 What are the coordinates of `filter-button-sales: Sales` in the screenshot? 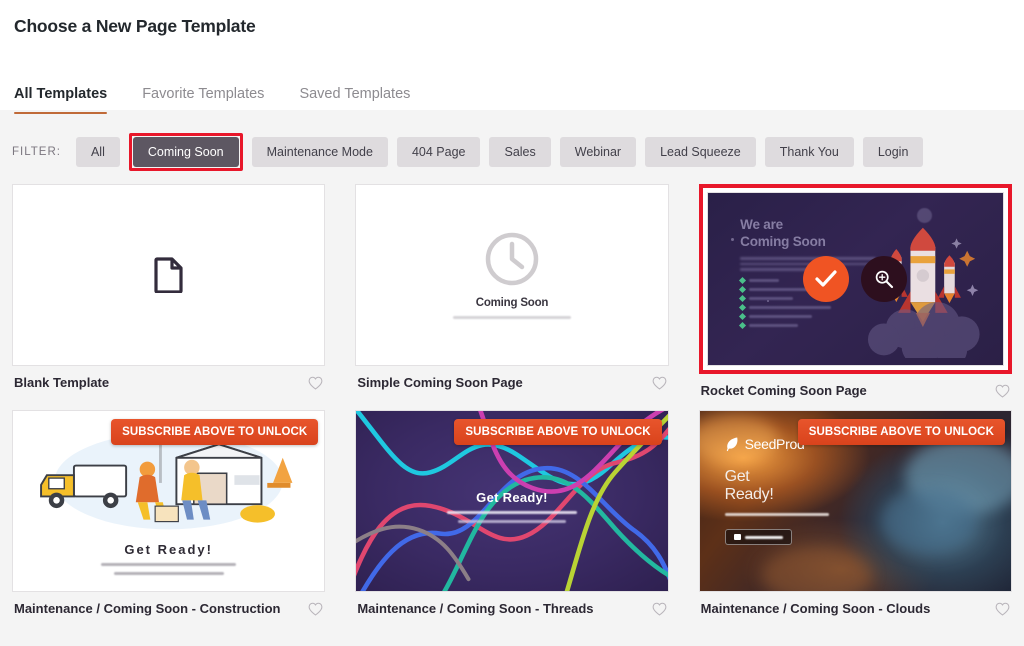 It's located at (520, 152).